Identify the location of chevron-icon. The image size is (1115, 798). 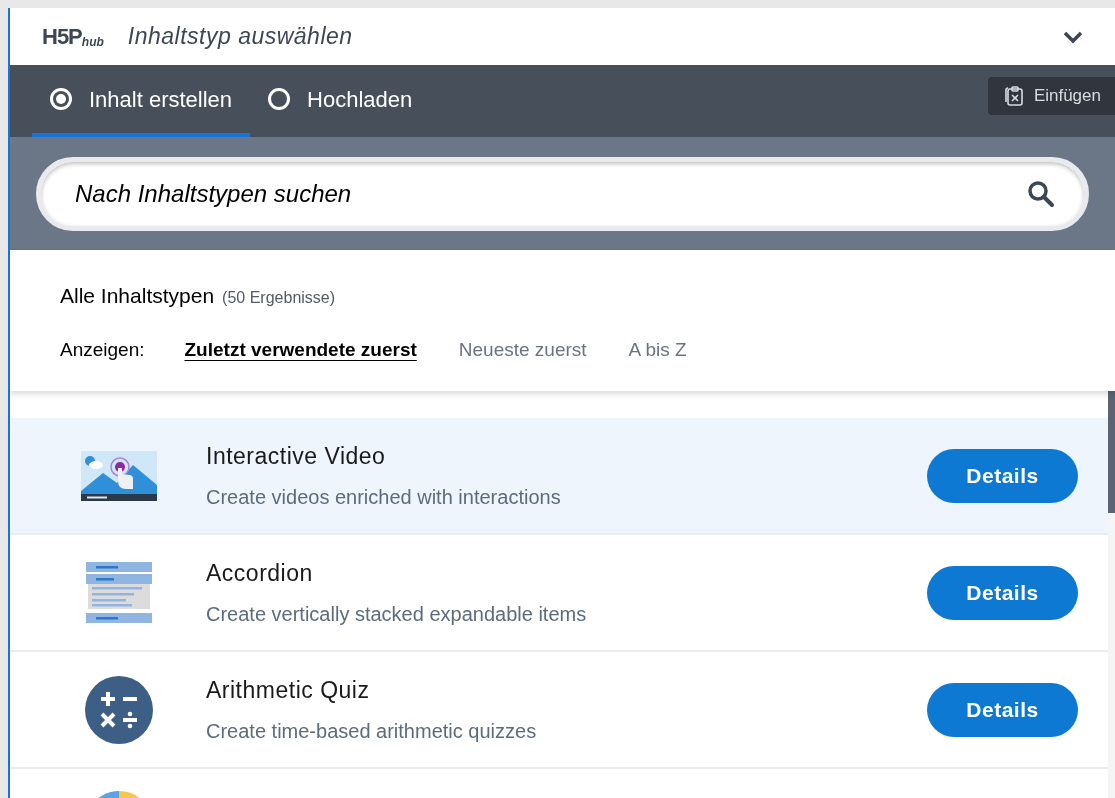
(1073, 36).